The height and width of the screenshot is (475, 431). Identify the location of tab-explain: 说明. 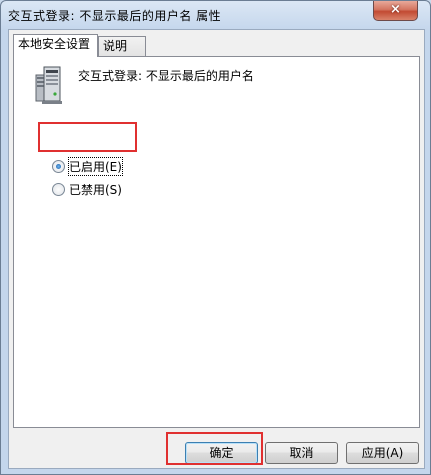
(122, 46).